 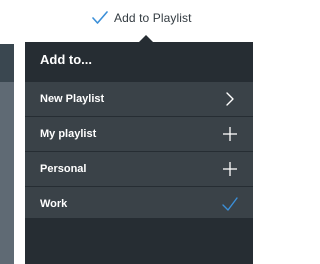 I want to click on chevron-right-icon, so click(x=230, y=99).